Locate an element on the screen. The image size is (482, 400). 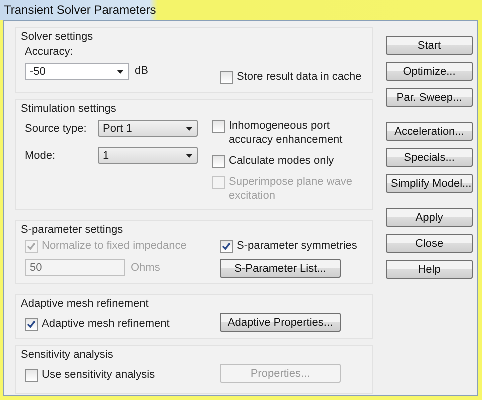
field-label: Mode: is located at coordinates (41, 156).